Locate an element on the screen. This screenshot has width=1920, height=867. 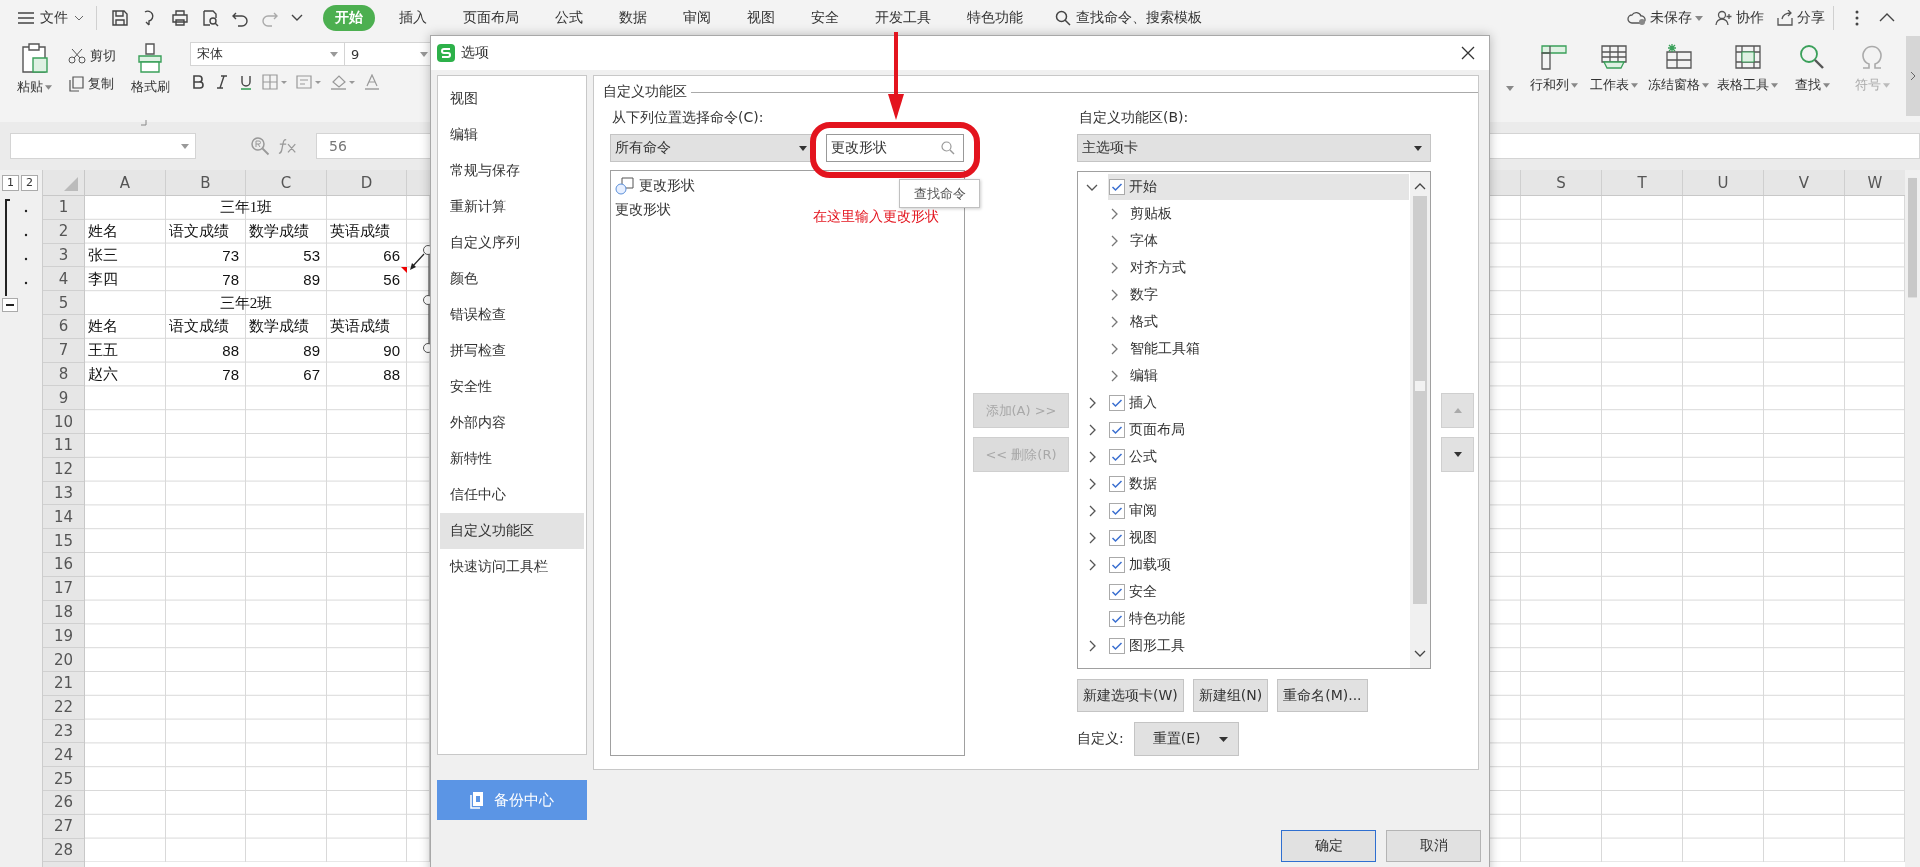
tree-item: 安全 is located at coordinates (1258, 591).